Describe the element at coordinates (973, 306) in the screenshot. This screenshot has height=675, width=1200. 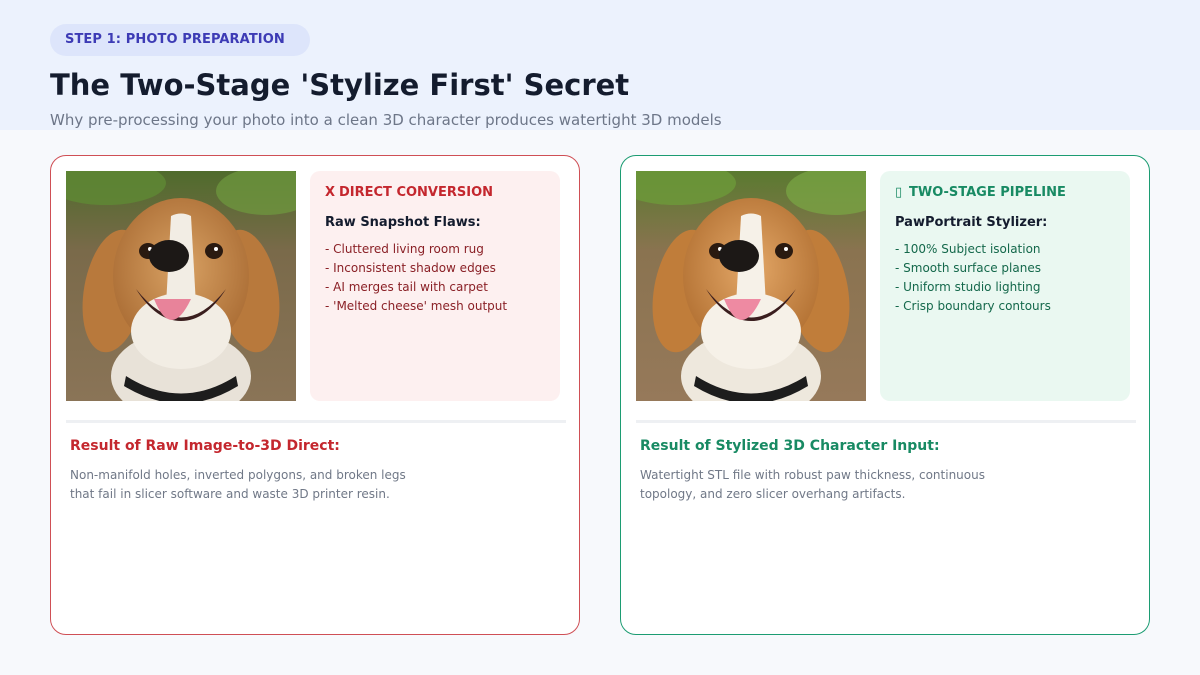
I see `list-item: - Crisp boundary contours` at that location.